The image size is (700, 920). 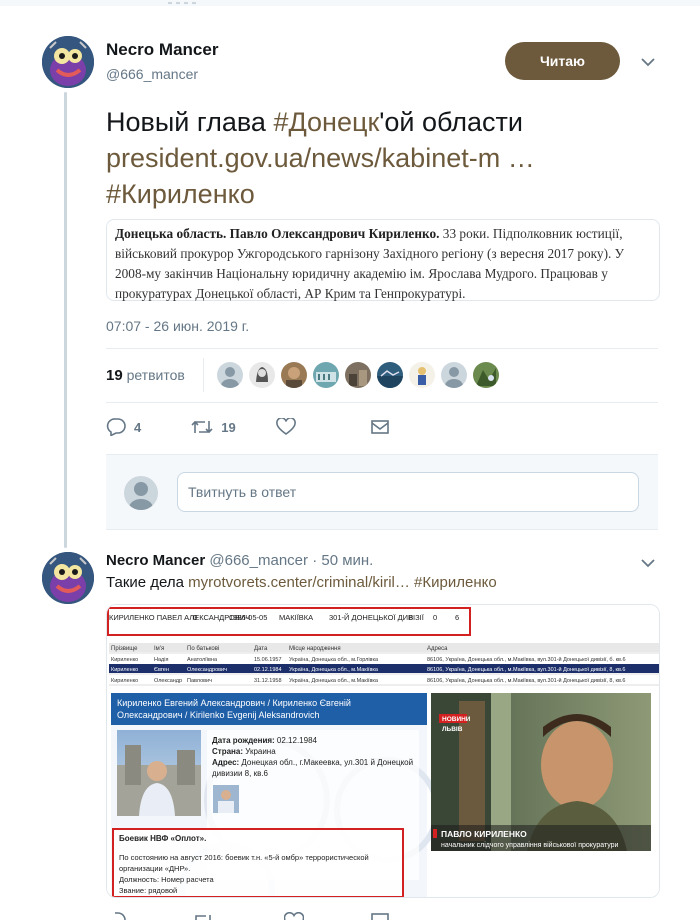 I want to click on tweet2-actions, so click(x=248, y=915).